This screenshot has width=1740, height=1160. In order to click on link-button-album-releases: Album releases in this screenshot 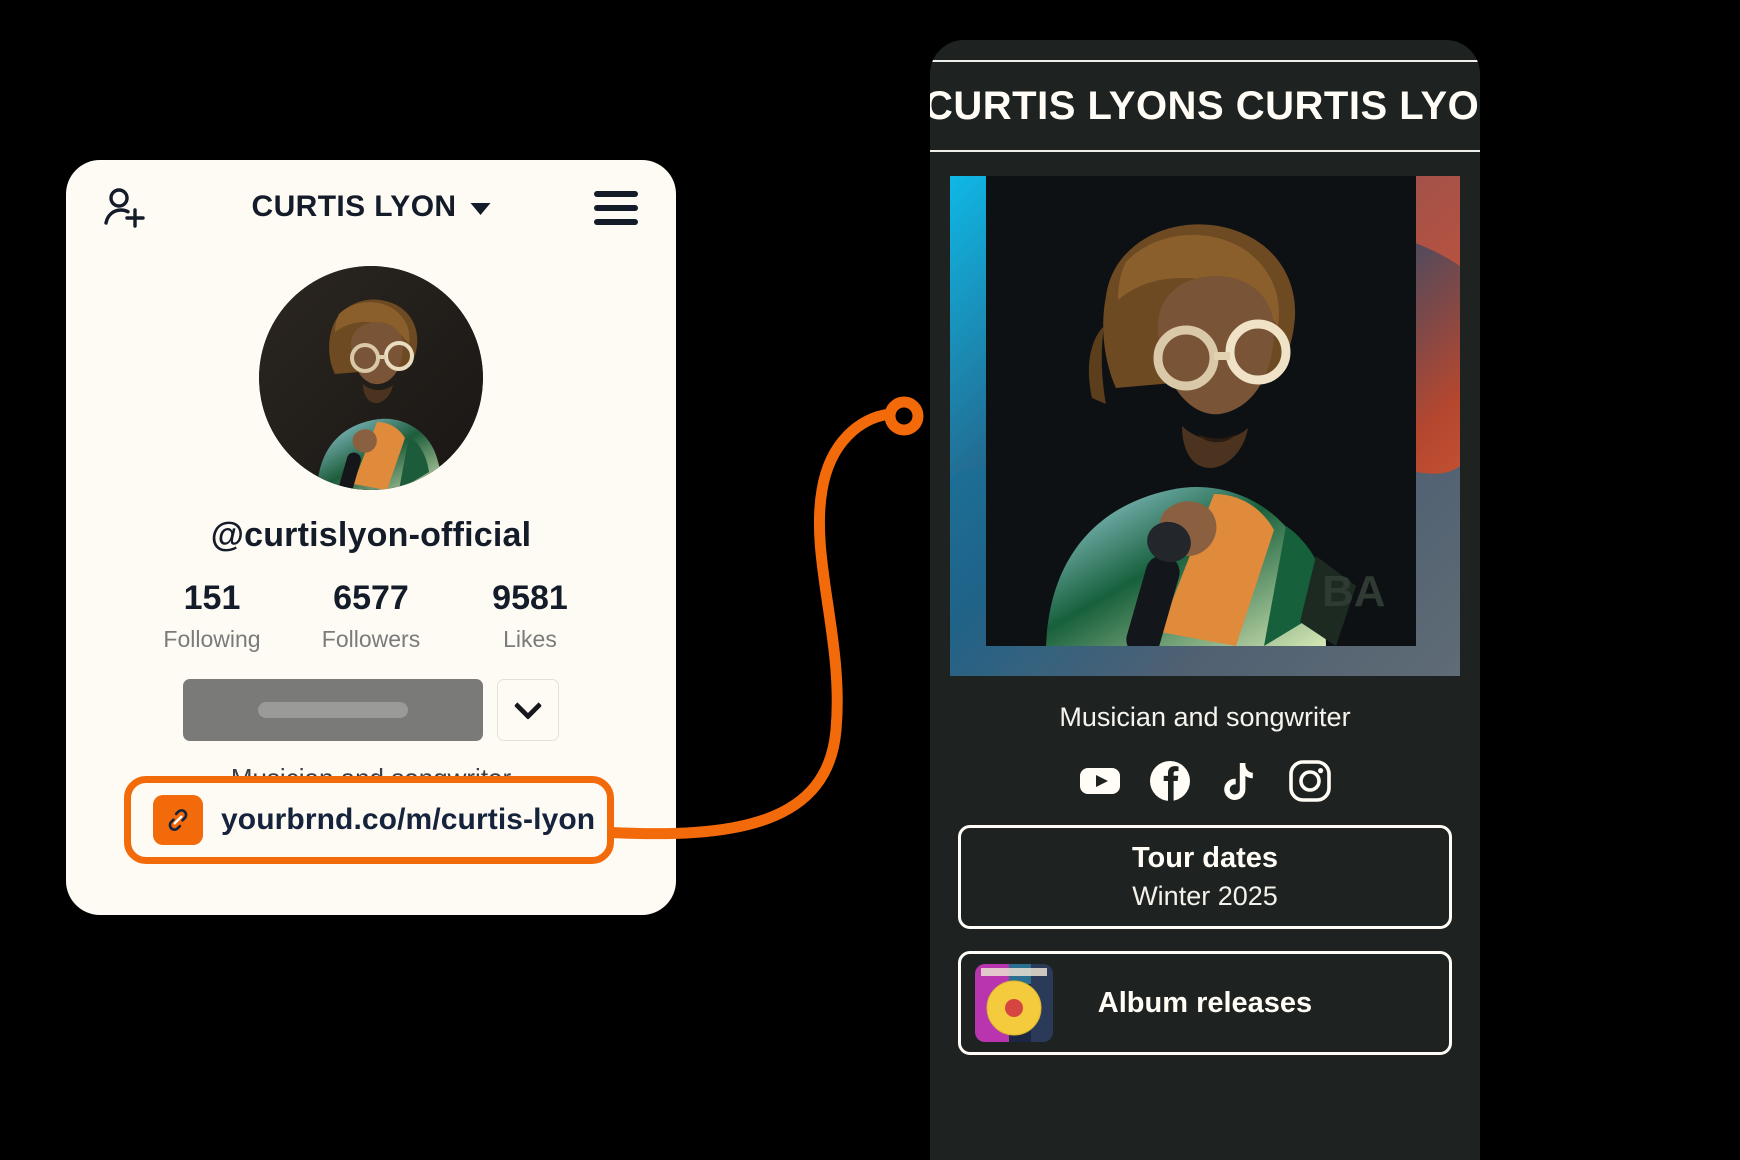, I will do `click(1205, 1003)`.